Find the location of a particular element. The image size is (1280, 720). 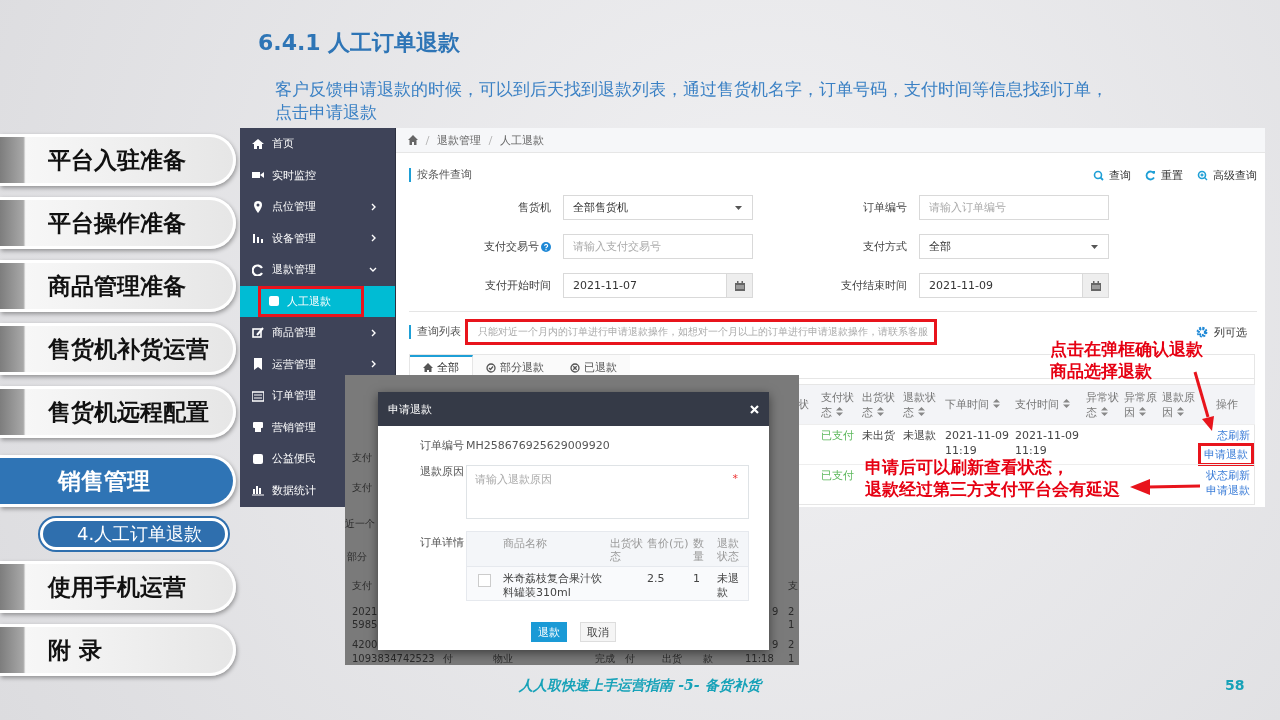

close-circle-icon is located at coordinates (575, 367).